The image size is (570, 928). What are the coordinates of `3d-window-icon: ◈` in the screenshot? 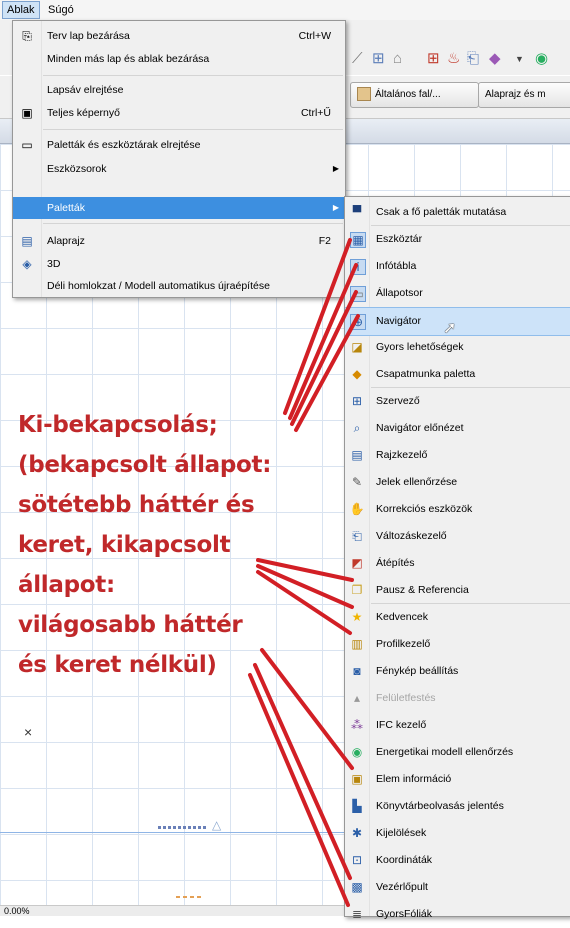 It's located at (27, 264).